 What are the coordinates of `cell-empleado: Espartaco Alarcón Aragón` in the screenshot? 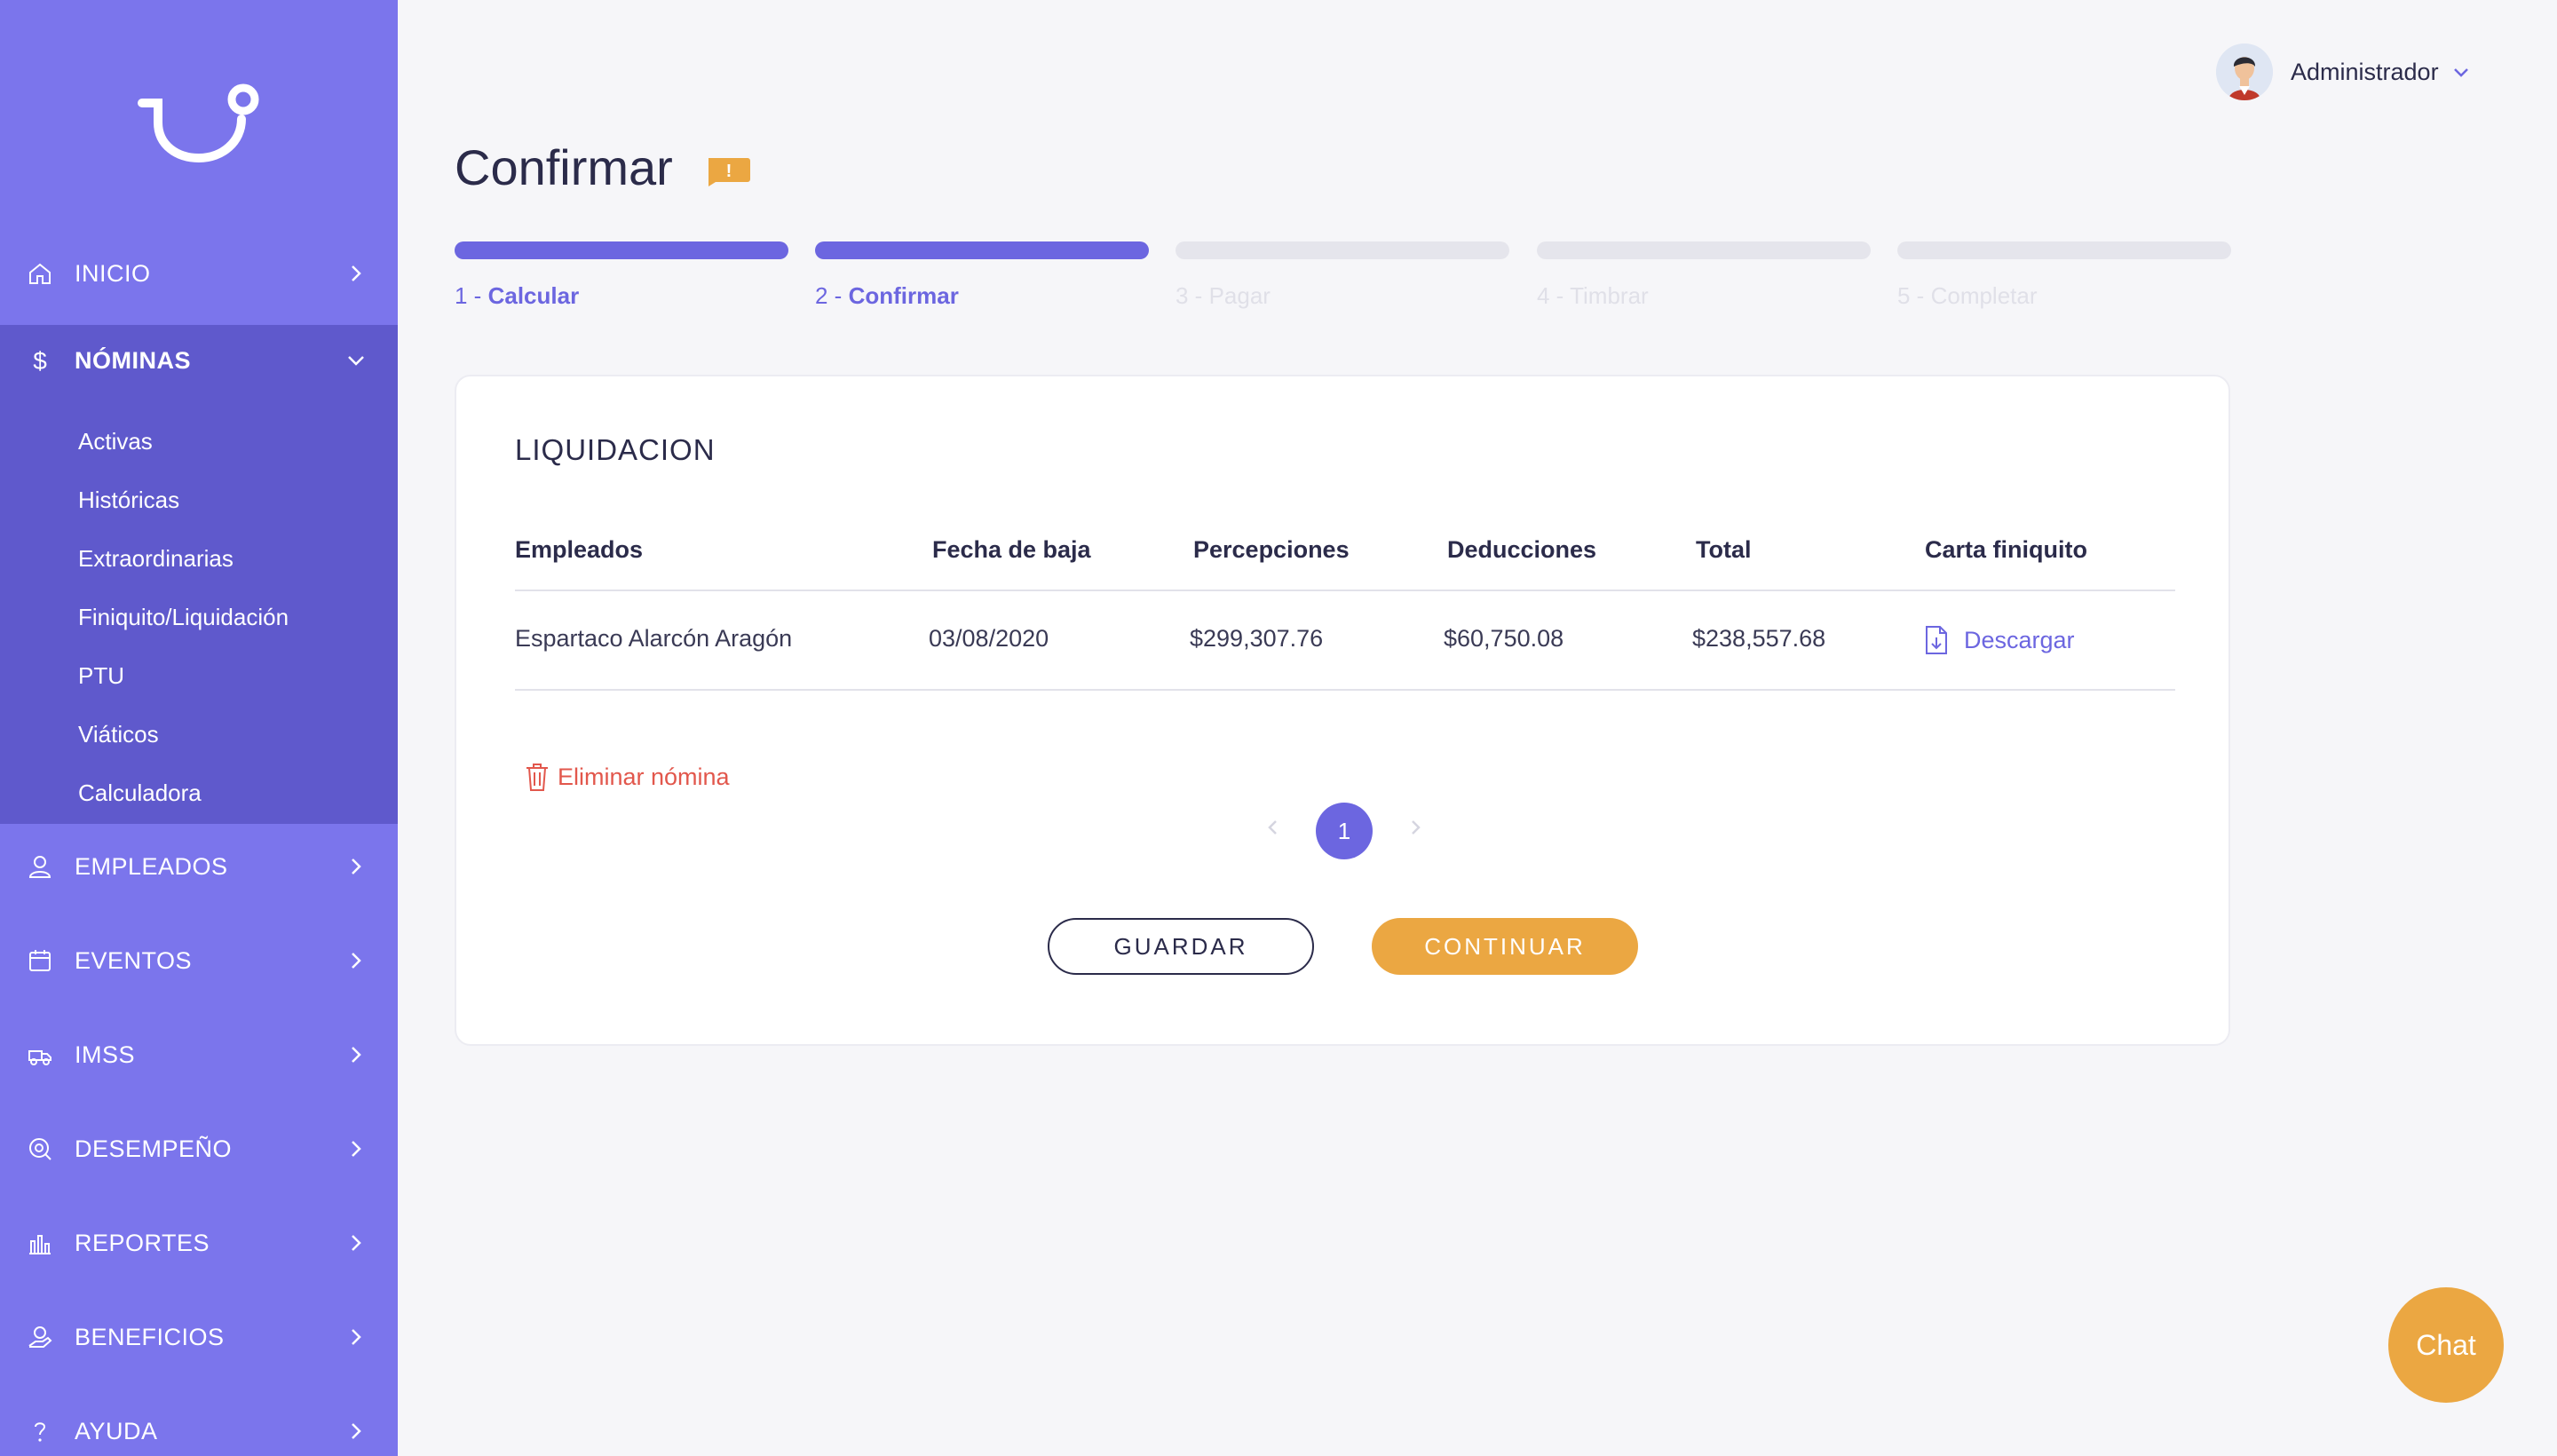 It's located at (654, 638).